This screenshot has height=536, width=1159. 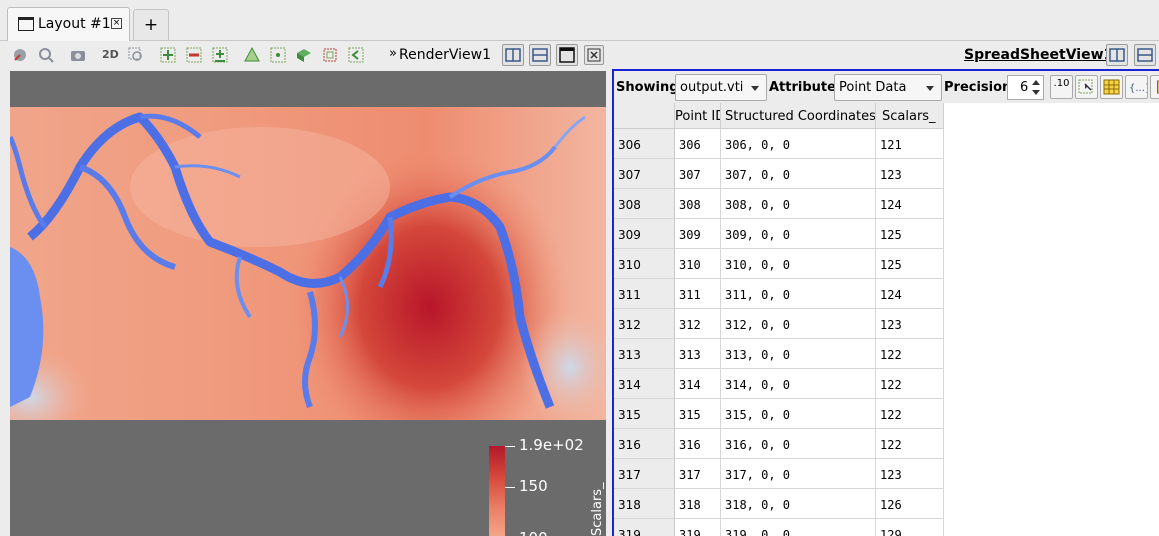 What do you see at coordinates (278, 55) in the screenshot?
I see `select-points-icon` at bounding box center [278, 55].